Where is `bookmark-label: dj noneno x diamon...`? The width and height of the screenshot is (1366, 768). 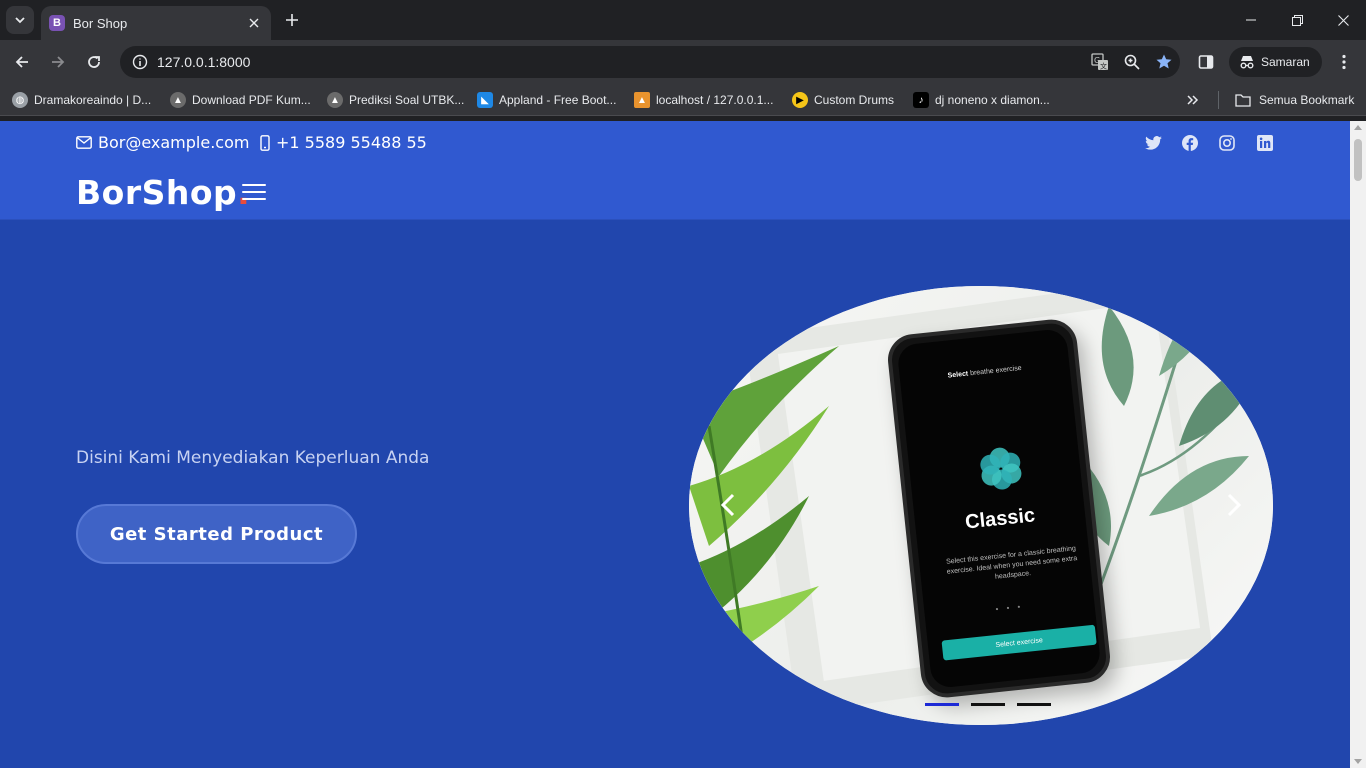 bookmark-label: dj noneno x diamon... is located at coordinates (992, 100).